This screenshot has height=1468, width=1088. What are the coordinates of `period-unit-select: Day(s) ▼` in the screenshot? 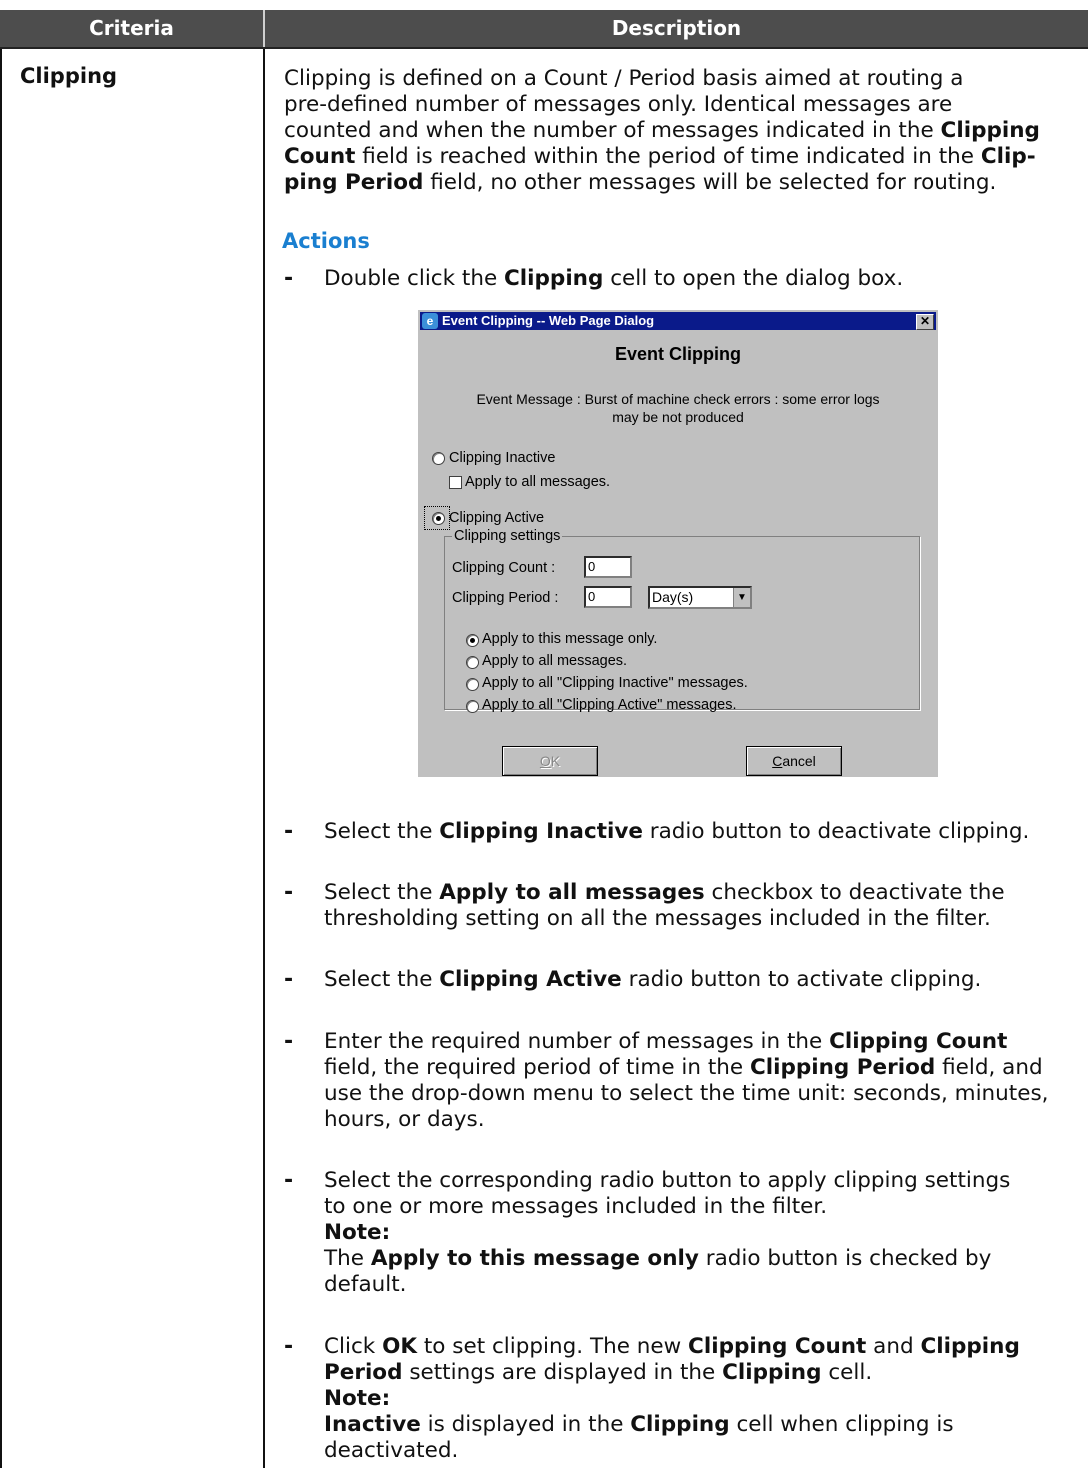 It's located at (700, 597).